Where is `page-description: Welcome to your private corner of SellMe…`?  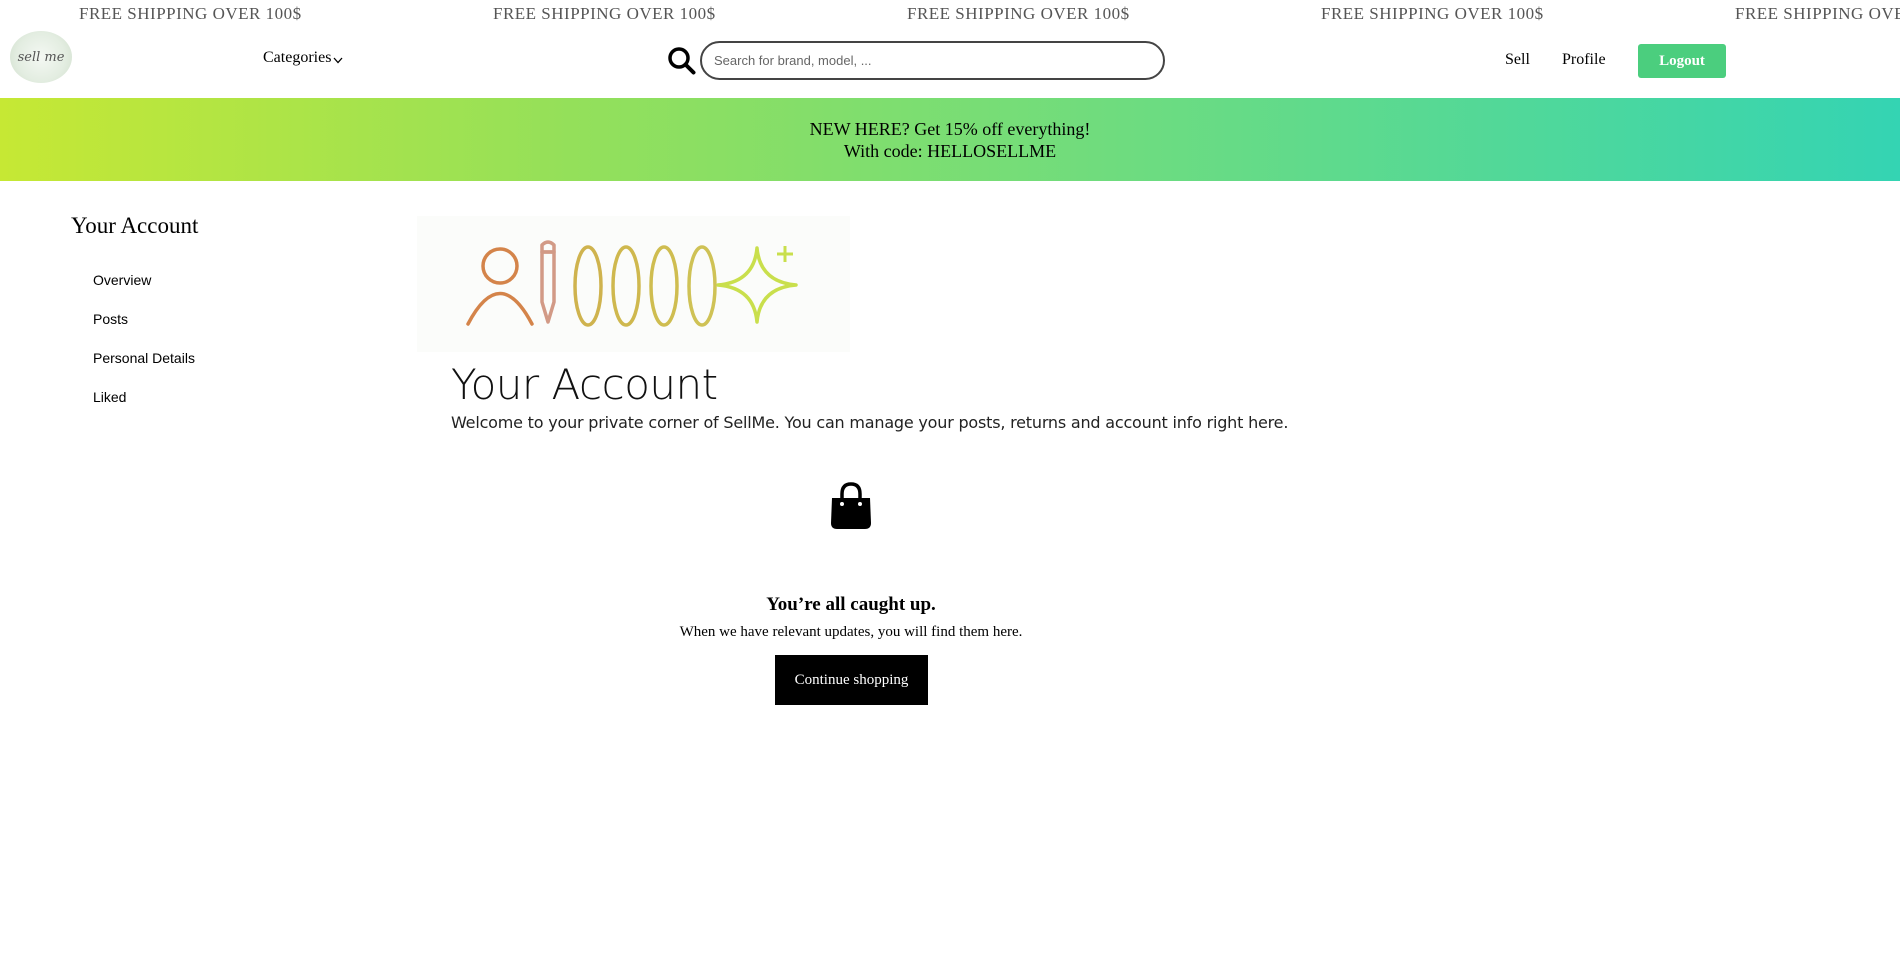
page-description: Welcome to your private corner of SellMe… is located at coordinates (870, 422).